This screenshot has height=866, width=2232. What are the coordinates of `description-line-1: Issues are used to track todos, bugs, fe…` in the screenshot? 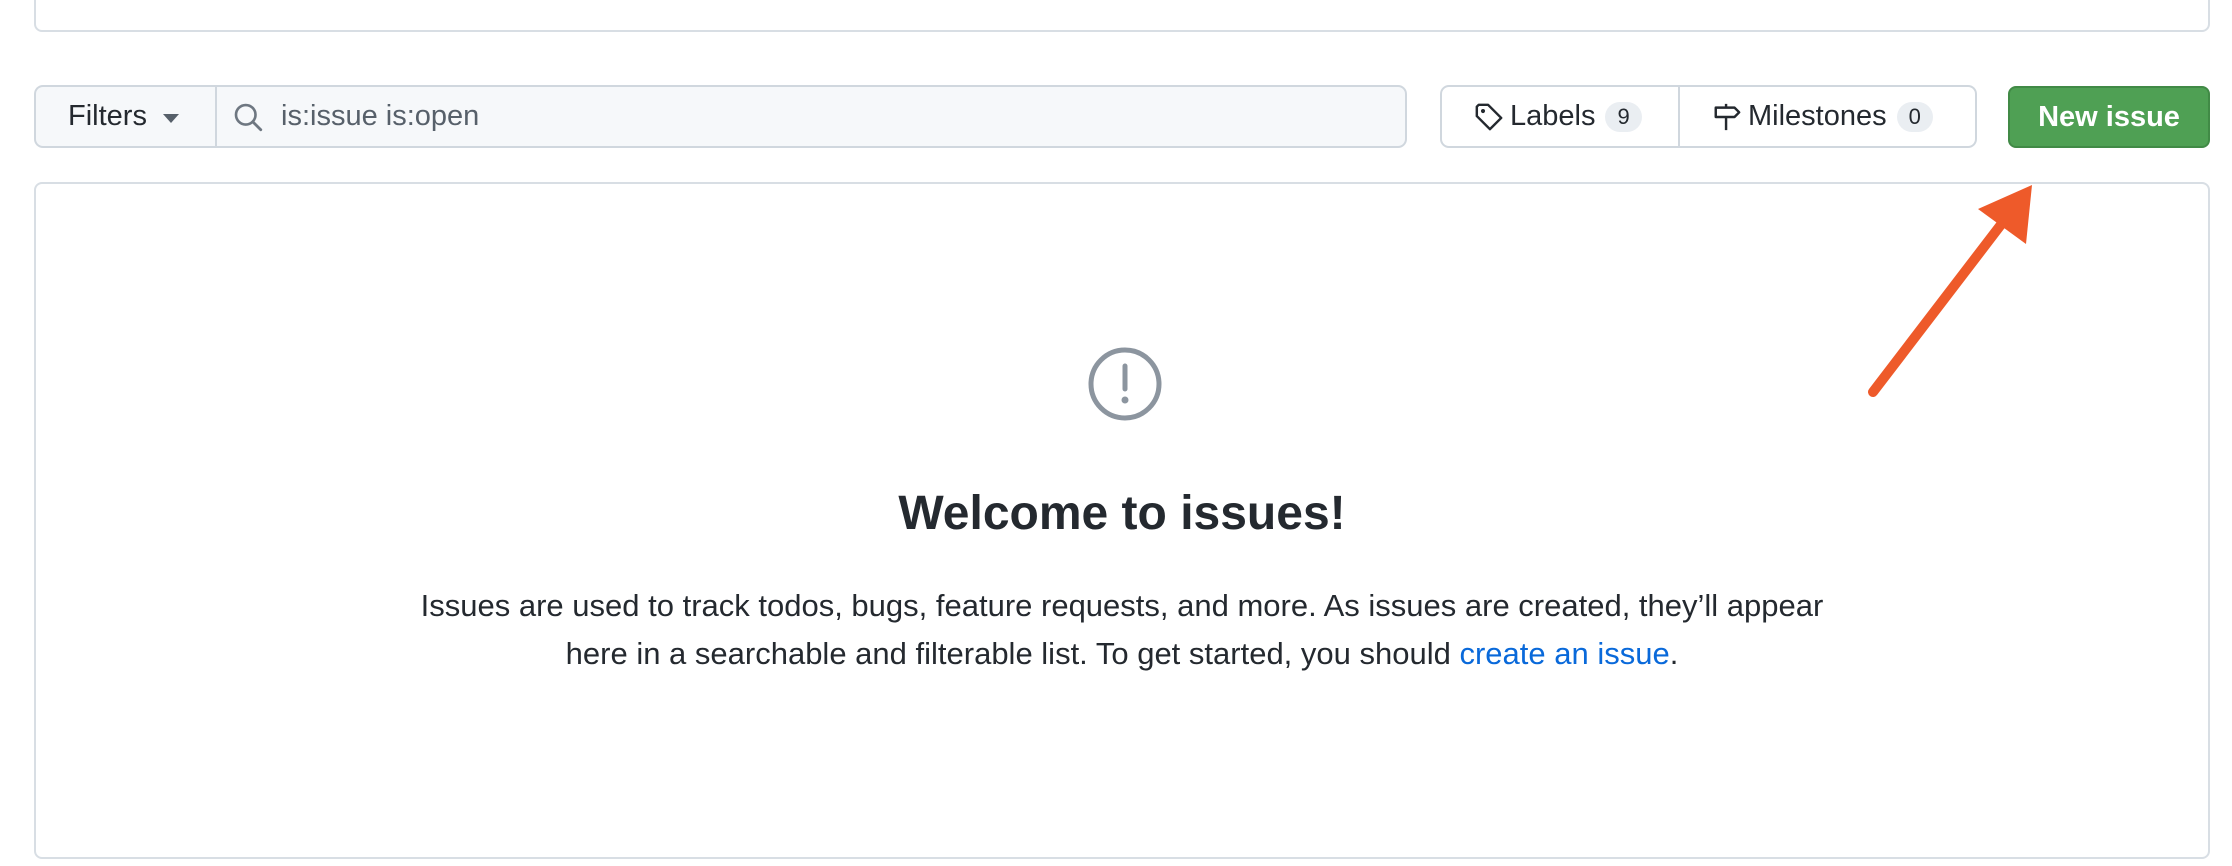 It's located at (1122, 605).